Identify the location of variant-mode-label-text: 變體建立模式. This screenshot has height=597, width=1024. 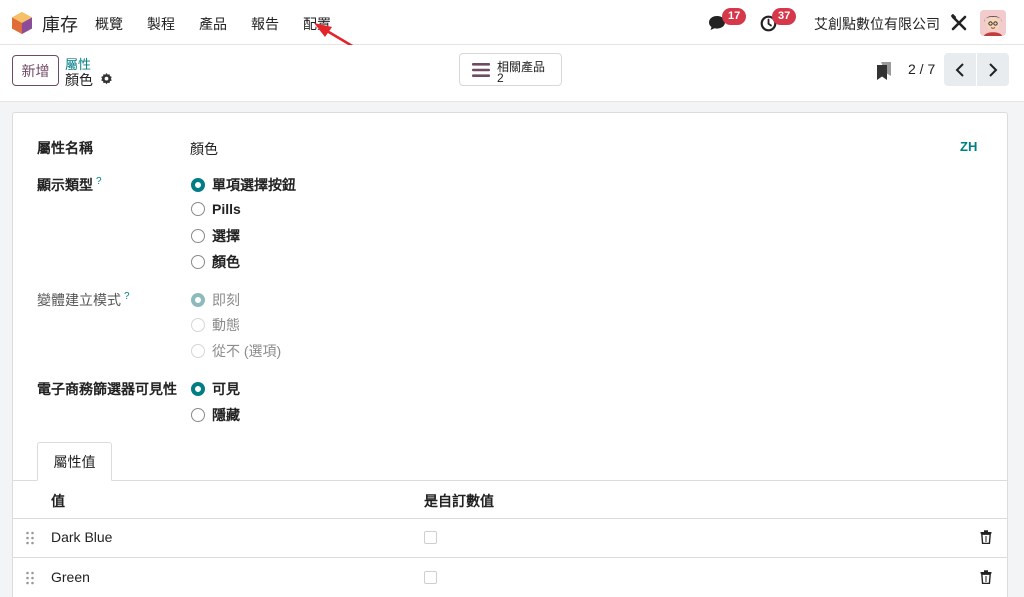
(79, 300).